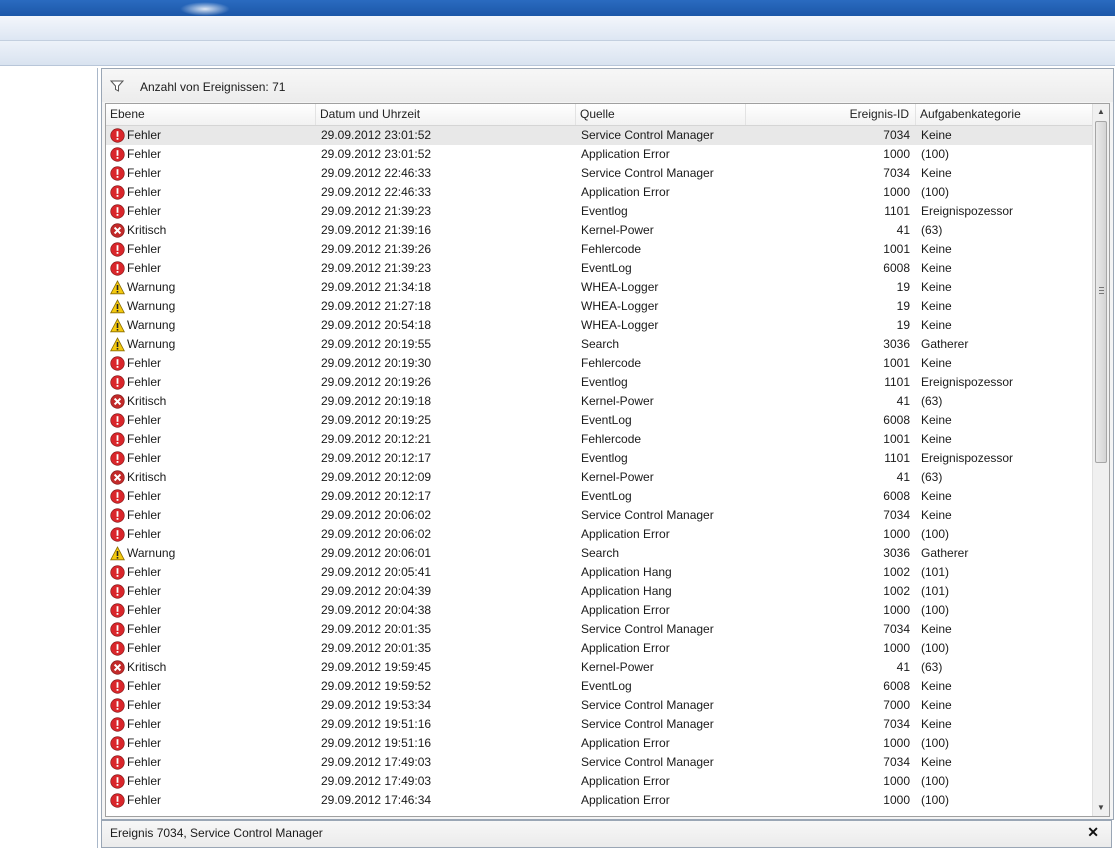  Describe the element at coordinates (376, 667) in the screenshot. I see `date-cell: 29.09.2012 19:59:45` at that location.